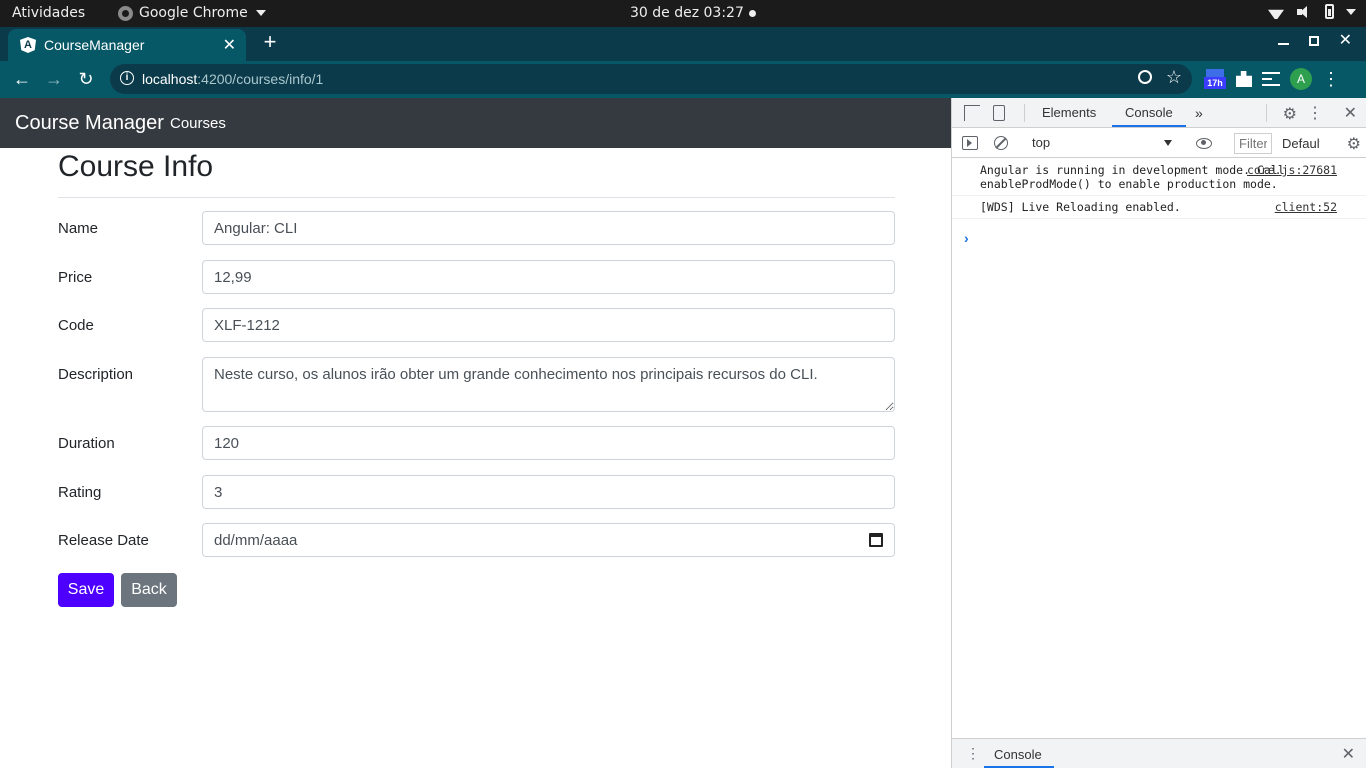  I want to click on price-row: Price 12,99, so click(476, 284).